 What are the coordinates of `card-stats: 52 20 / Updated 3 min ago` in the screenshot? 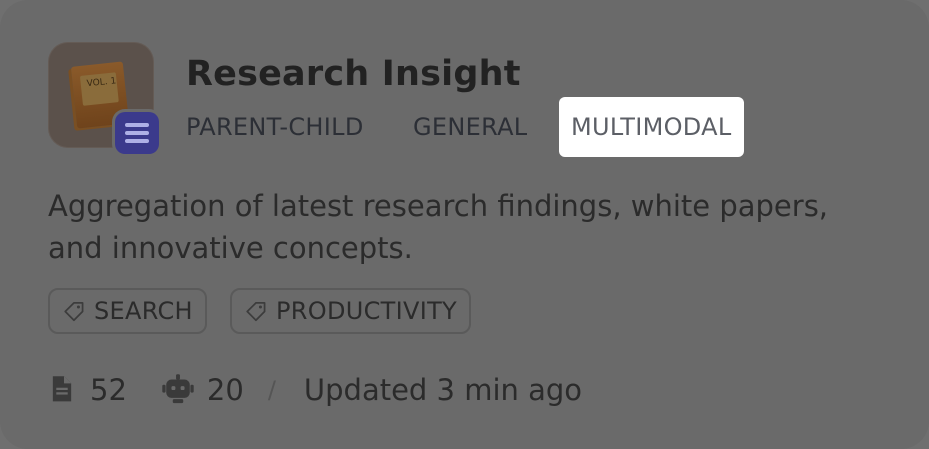 It's located at (315, 390).